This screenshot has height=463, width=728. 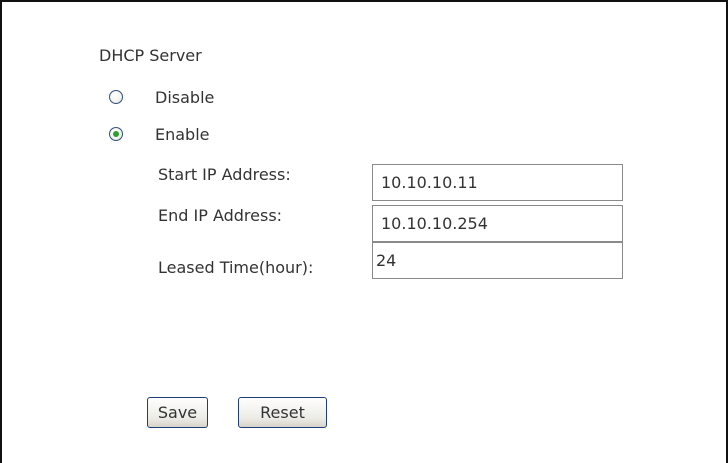 What do you see at coordinates (282, 412) in the screenshot?
I see `reset-button: Reset` at bounding box center [282, 412].